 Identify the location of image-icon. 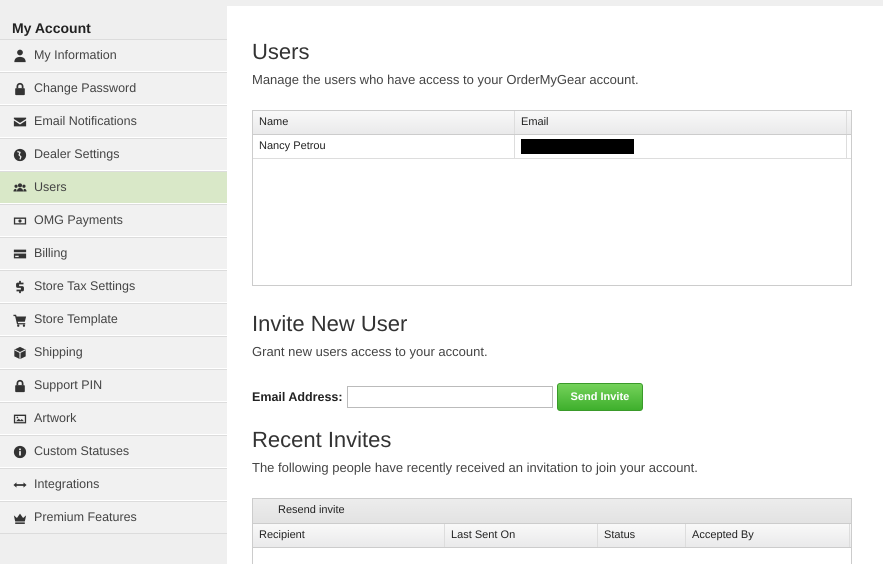
(20, 419).